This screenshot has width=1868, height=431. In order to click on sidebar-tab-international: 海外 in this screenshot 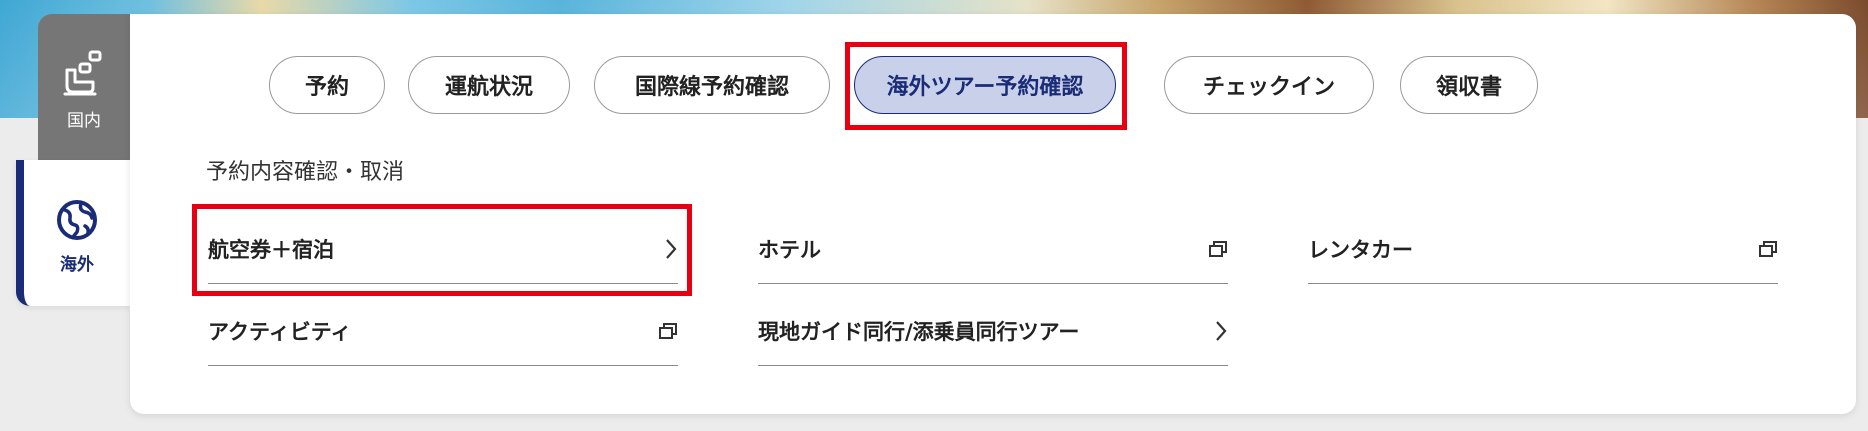, I will do `click(73, 233)`.